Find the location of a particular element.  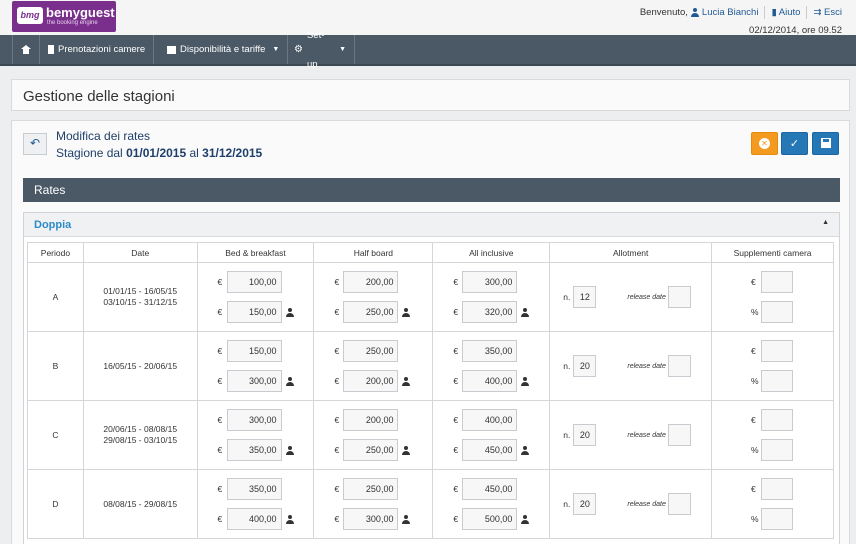

nav-disponibilita: Disponibilità e tariffe ▼ is located at coordinates (224, 49).